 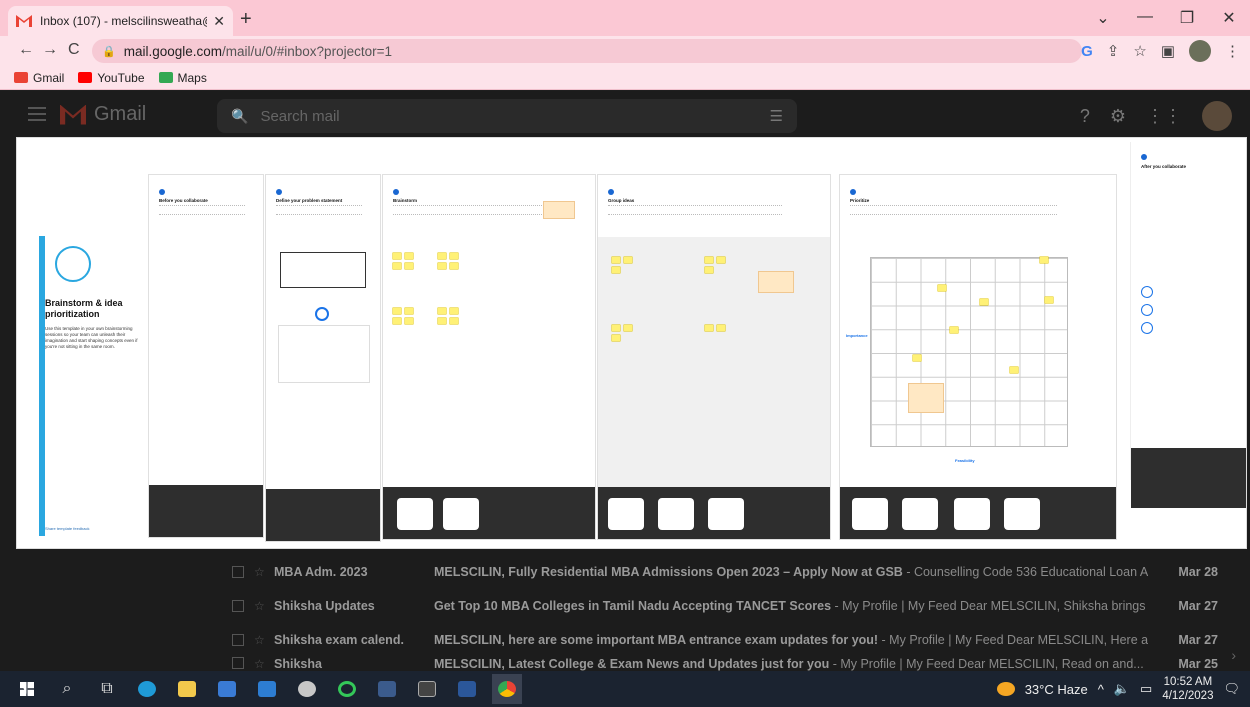 What do you see at coordinates (219, 21) in the screenshot?
I see `close-tab-icon: ✕` at bounding box center [219, 21].